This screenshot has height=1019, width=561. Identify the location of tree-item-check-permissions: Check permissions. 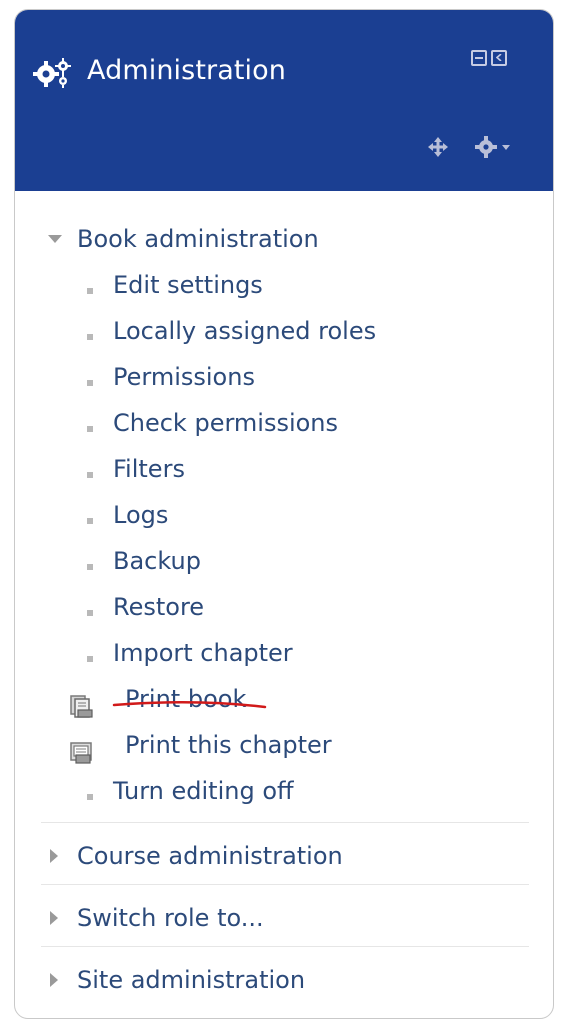
(225, 423).